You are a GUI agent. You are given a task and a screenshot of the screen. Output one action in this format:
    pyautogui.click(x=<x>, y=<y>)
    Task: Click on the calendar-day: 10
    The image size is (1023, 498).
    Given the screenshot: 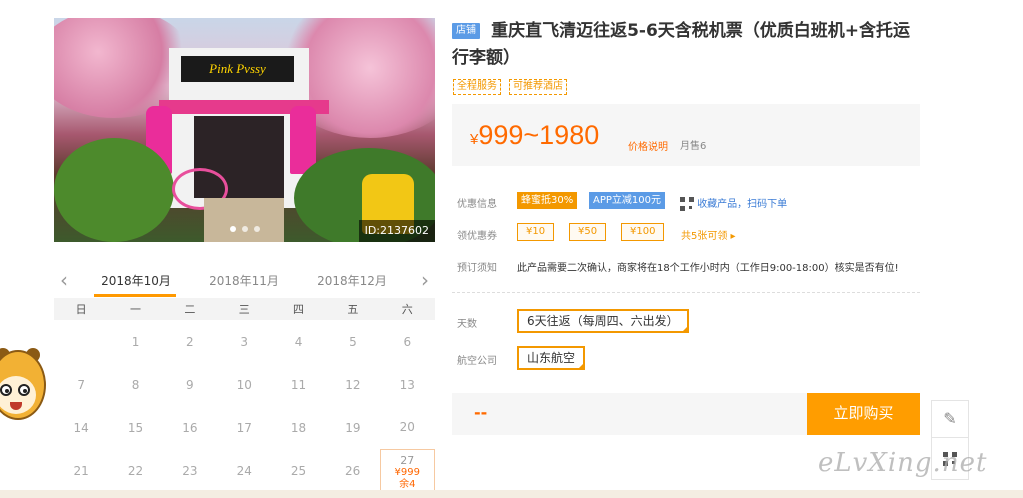 What is the action you would take?
    pyautogui.click(x=244, y=384)
    